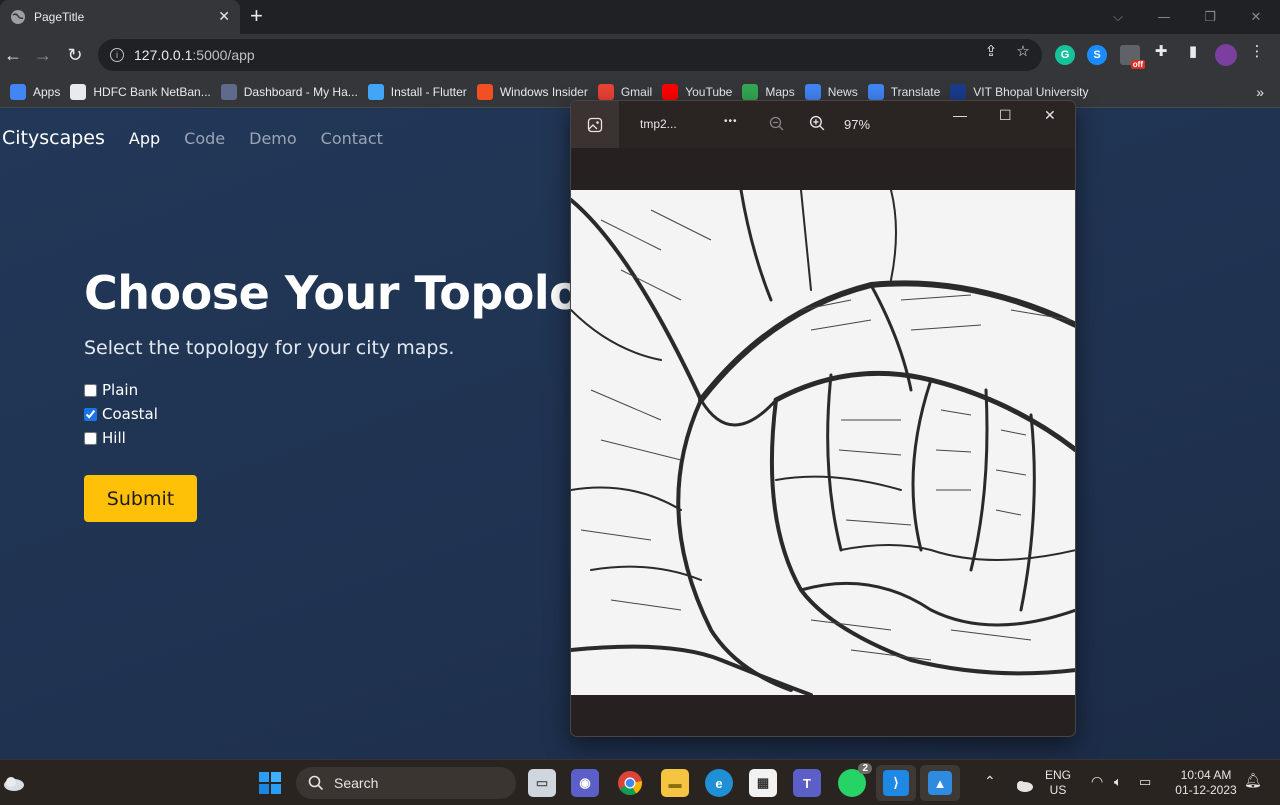  What do you see at coordinates (114, 438) in the screenshot?
I see `option-label: Hill` at bounding box center [114, 438].